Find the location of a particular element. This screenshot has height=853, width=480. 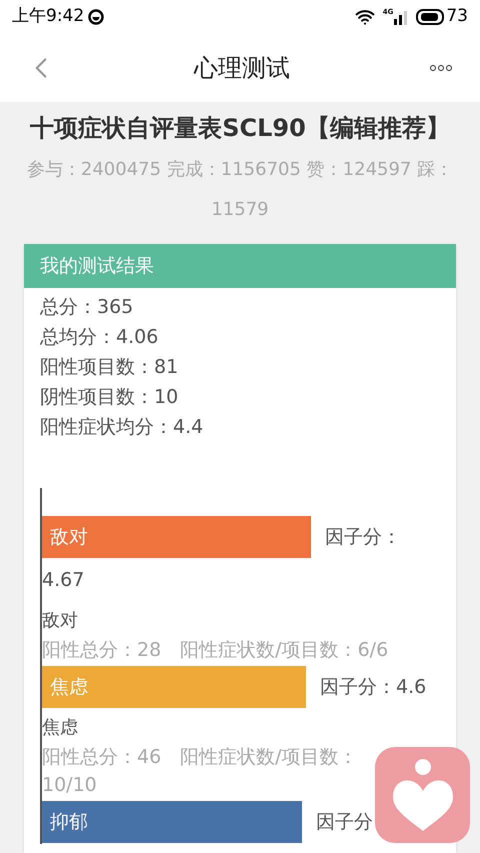

result-header: 我的测试结果 is located at coordinates (240, 266).